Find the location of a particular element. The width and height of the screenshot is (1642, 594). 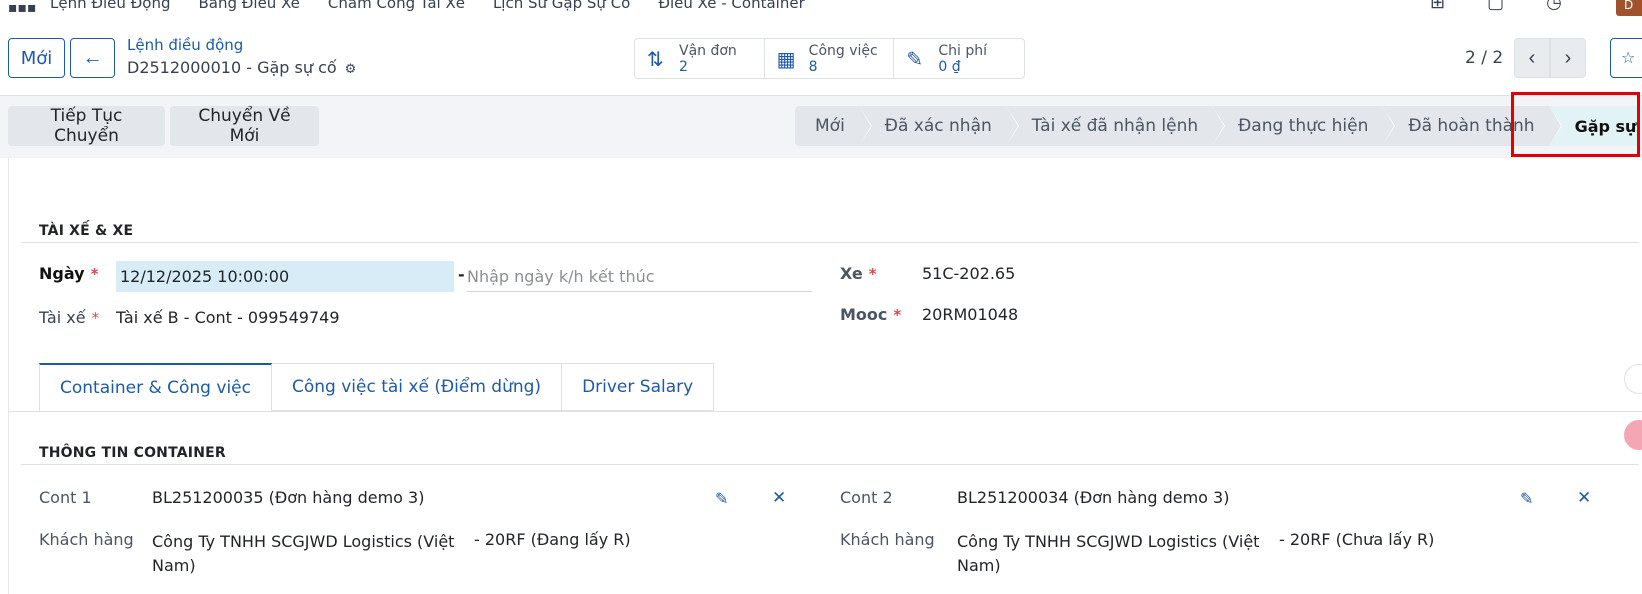

reset-to-new-button: Chuyển Về Mới is located at coordinates (244, 126).